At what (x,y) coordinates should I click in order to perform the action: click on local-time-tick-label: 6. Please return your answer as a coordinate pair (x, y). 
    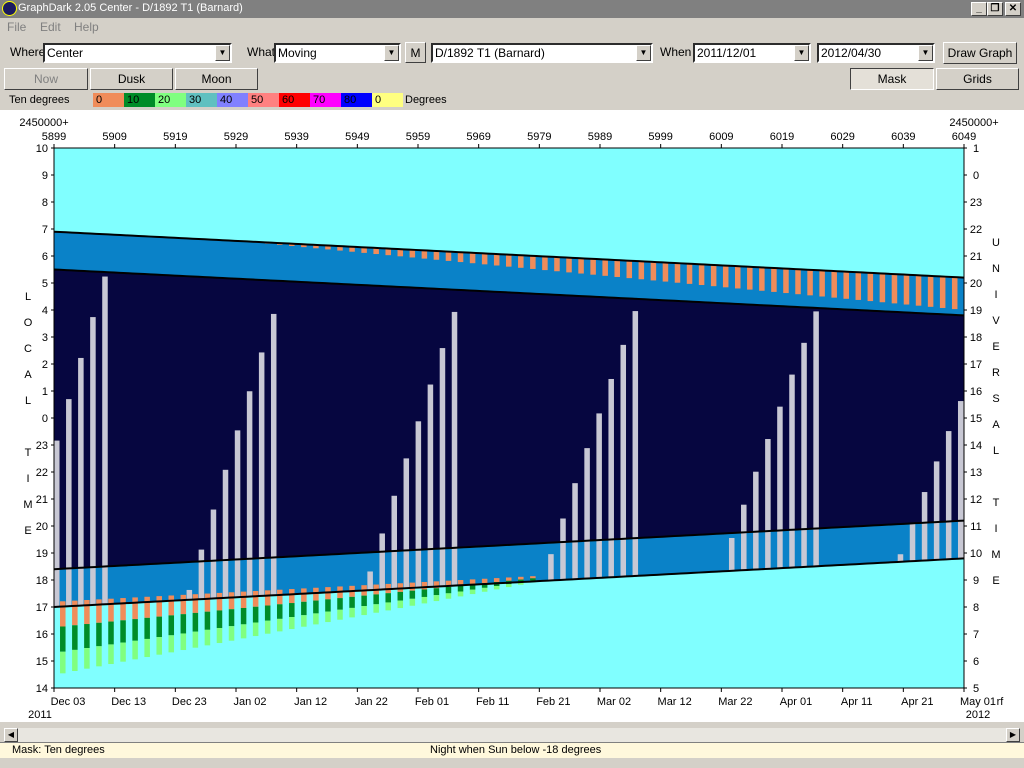
    Looking at the image, I should click on (45, 257).